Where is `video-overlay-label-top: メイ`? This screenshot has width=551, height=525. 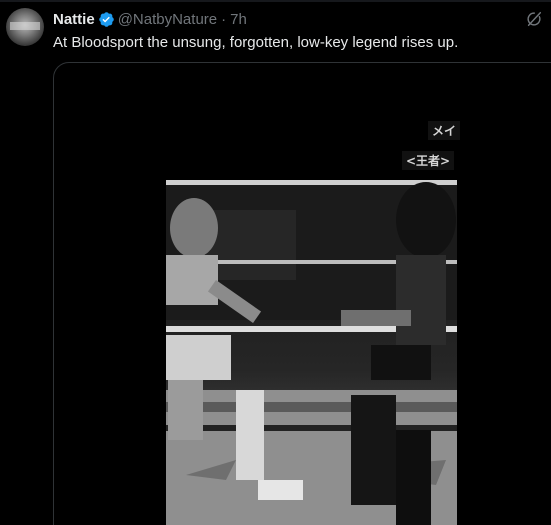 video-overlay-label-top: メイ is located at coordinates (444, 130).